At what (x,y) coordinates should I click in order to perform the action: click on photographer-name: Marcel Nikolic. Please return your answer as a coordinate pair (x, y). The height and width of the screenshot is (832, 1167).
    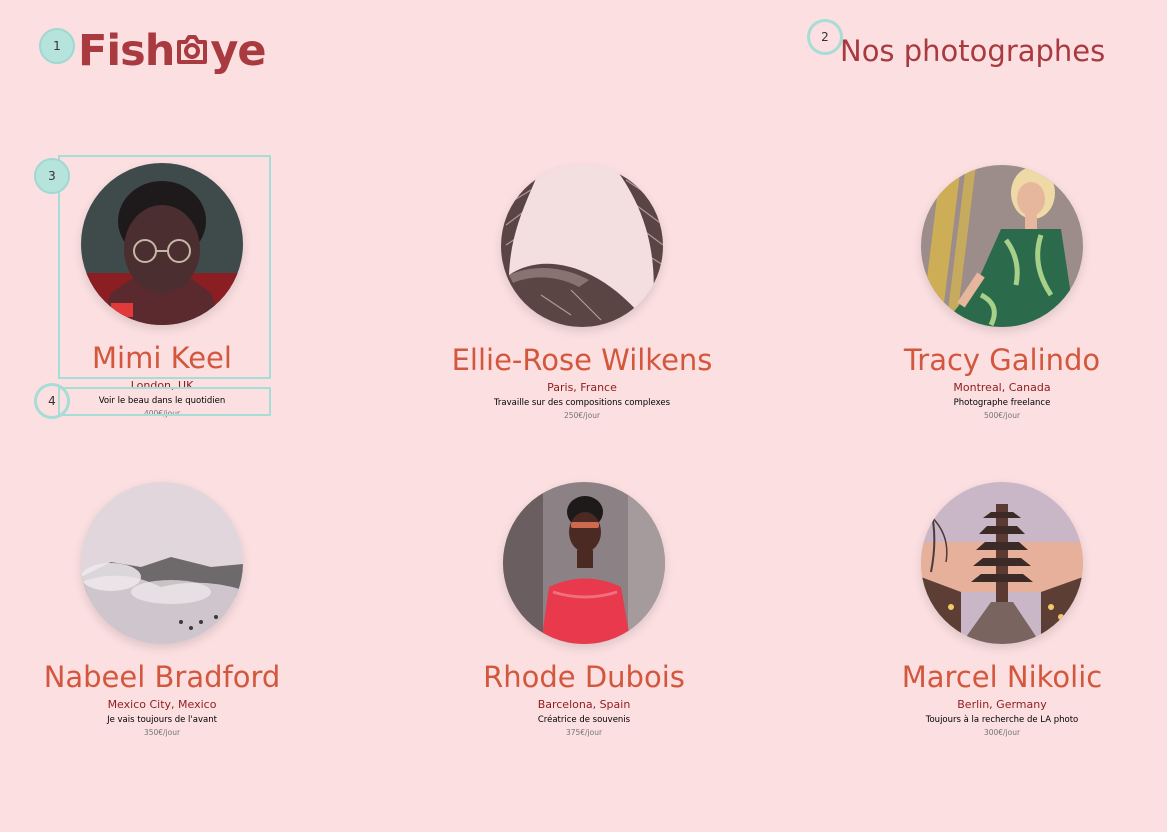
    Looking at the image, I should click on (1002, 677).